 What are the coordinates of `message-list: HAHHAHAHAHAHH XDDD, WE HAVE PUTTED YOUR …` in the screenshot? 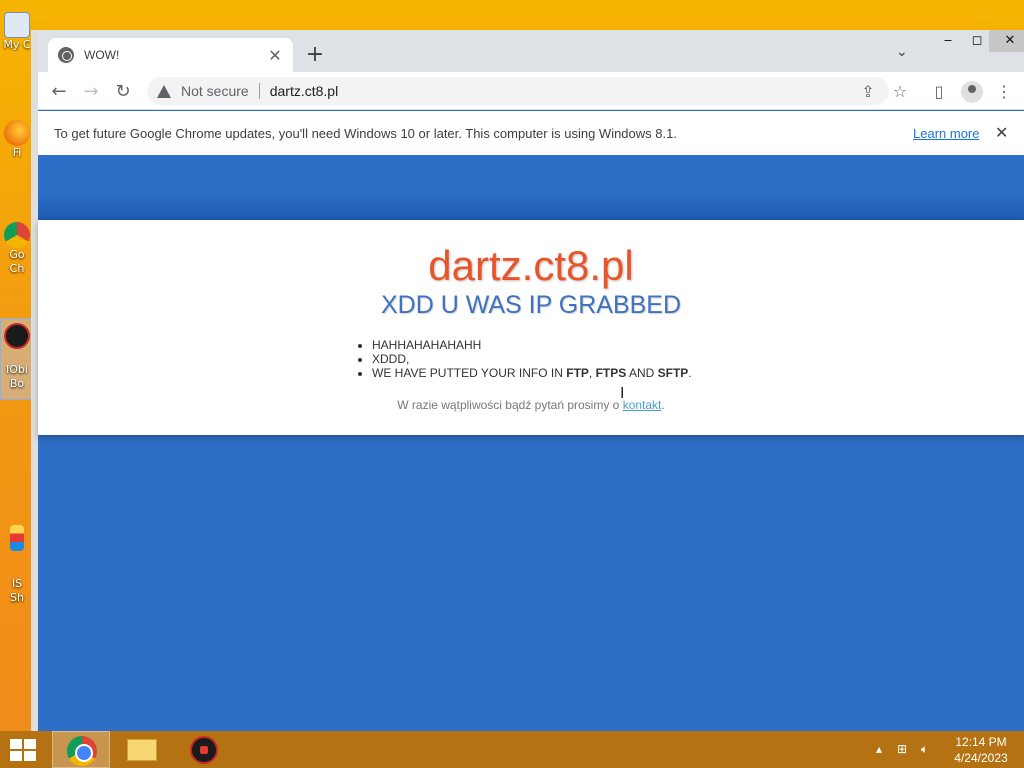 It's located at (532, 359).